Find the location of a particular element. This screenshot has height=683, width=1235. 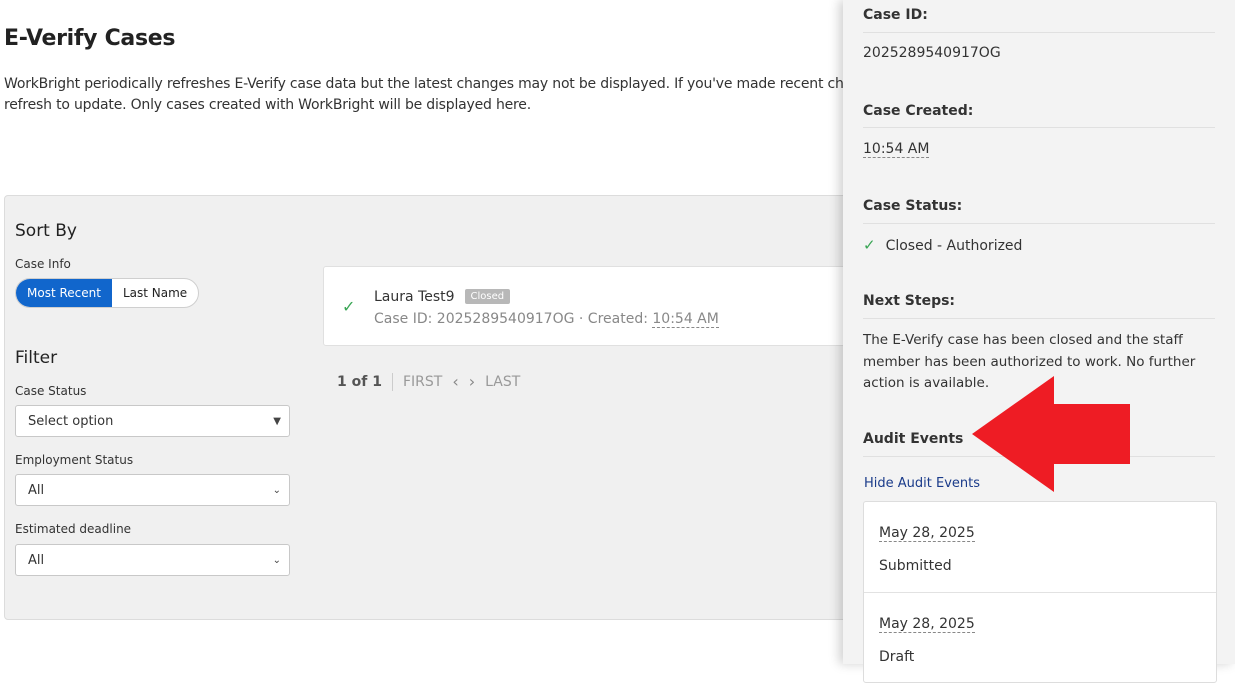

sort-last-name-button: Last Name is located at coordinates (155, 293).